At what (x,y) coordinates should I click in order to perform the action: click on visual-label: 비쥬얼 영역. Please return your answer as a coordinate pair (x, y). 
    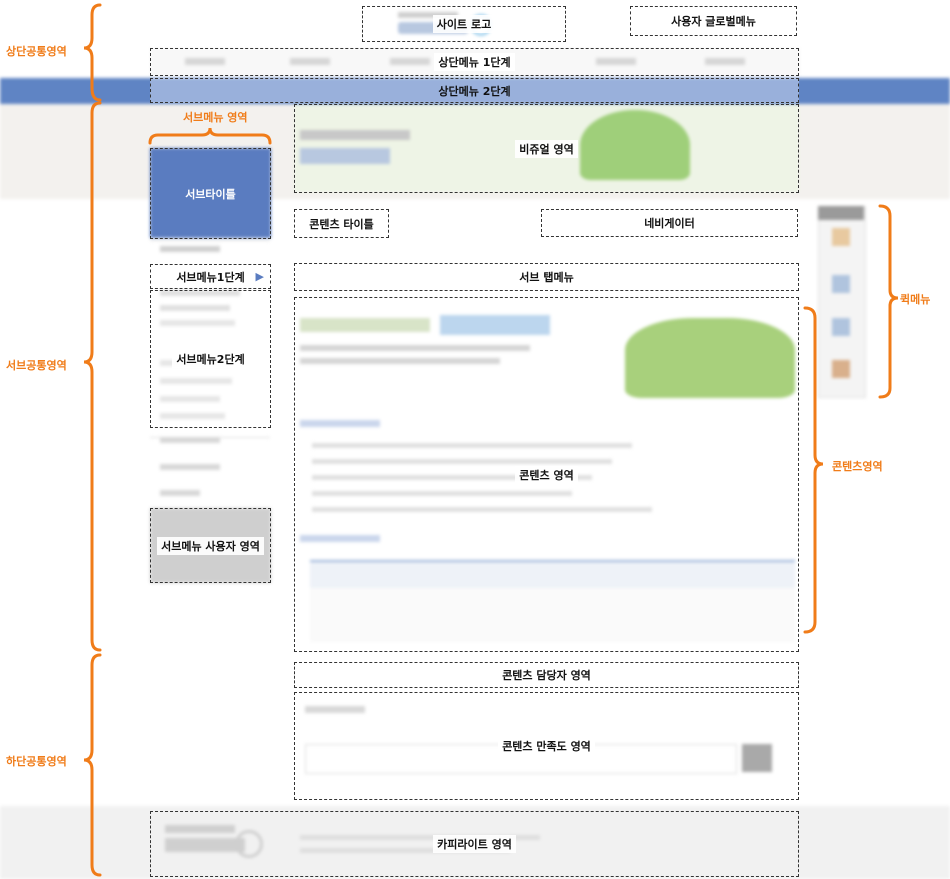
    Looking at the image, I should click on (546, 148).